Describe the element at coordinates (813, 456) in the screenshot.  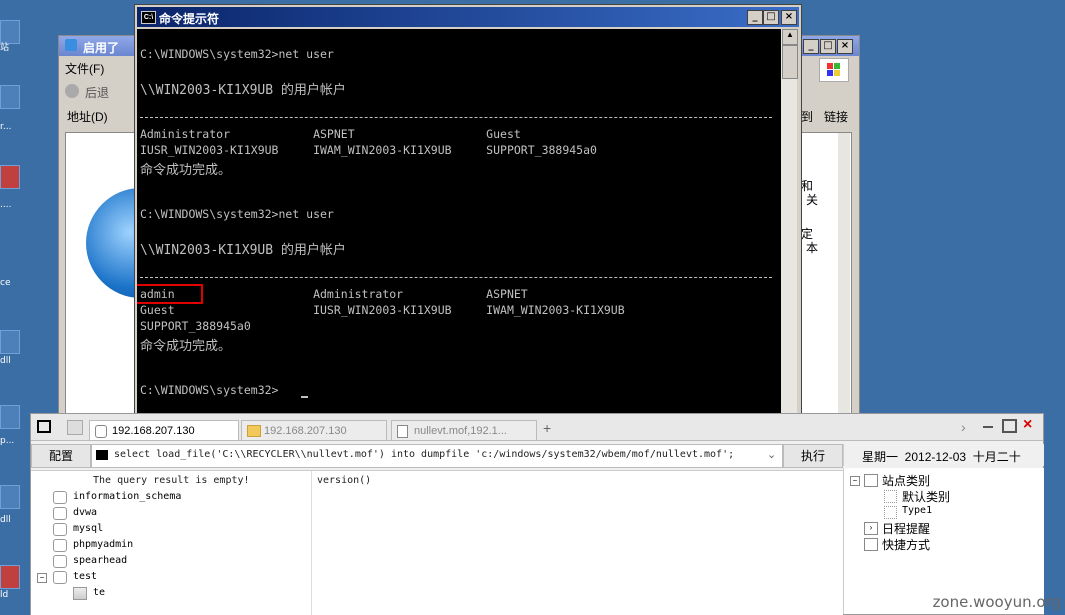
I see `execute-button: 执行` at that location.